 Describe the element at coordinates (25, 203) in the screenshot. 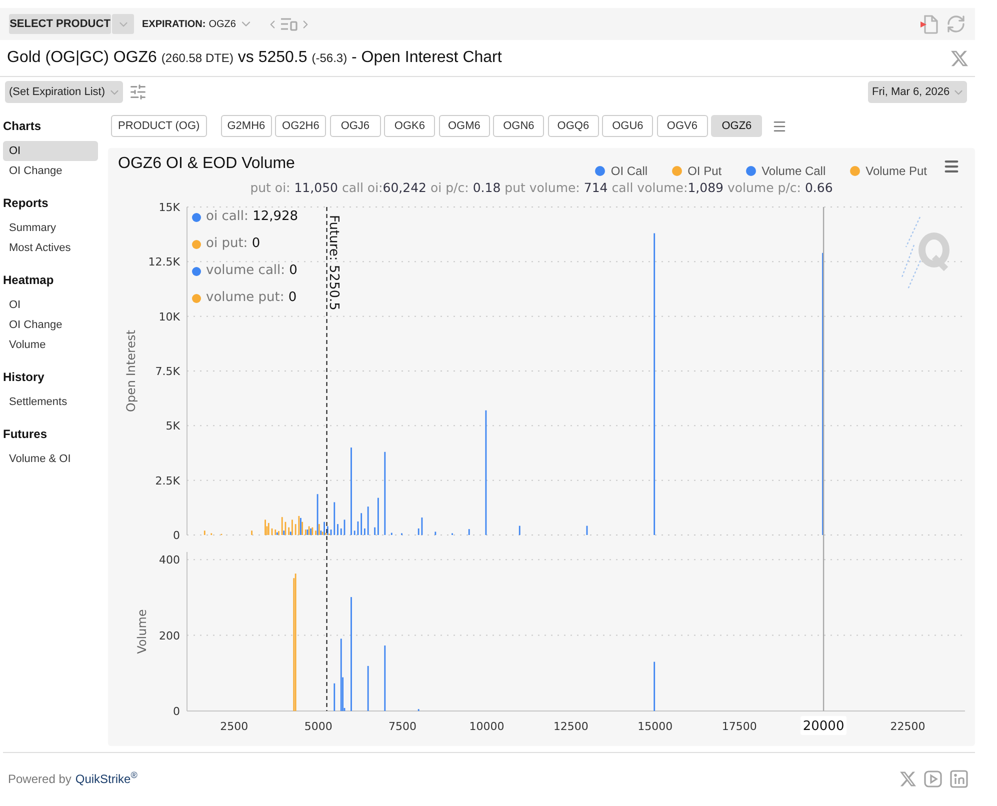

I see `sidebar-heading: Reports` at that location.